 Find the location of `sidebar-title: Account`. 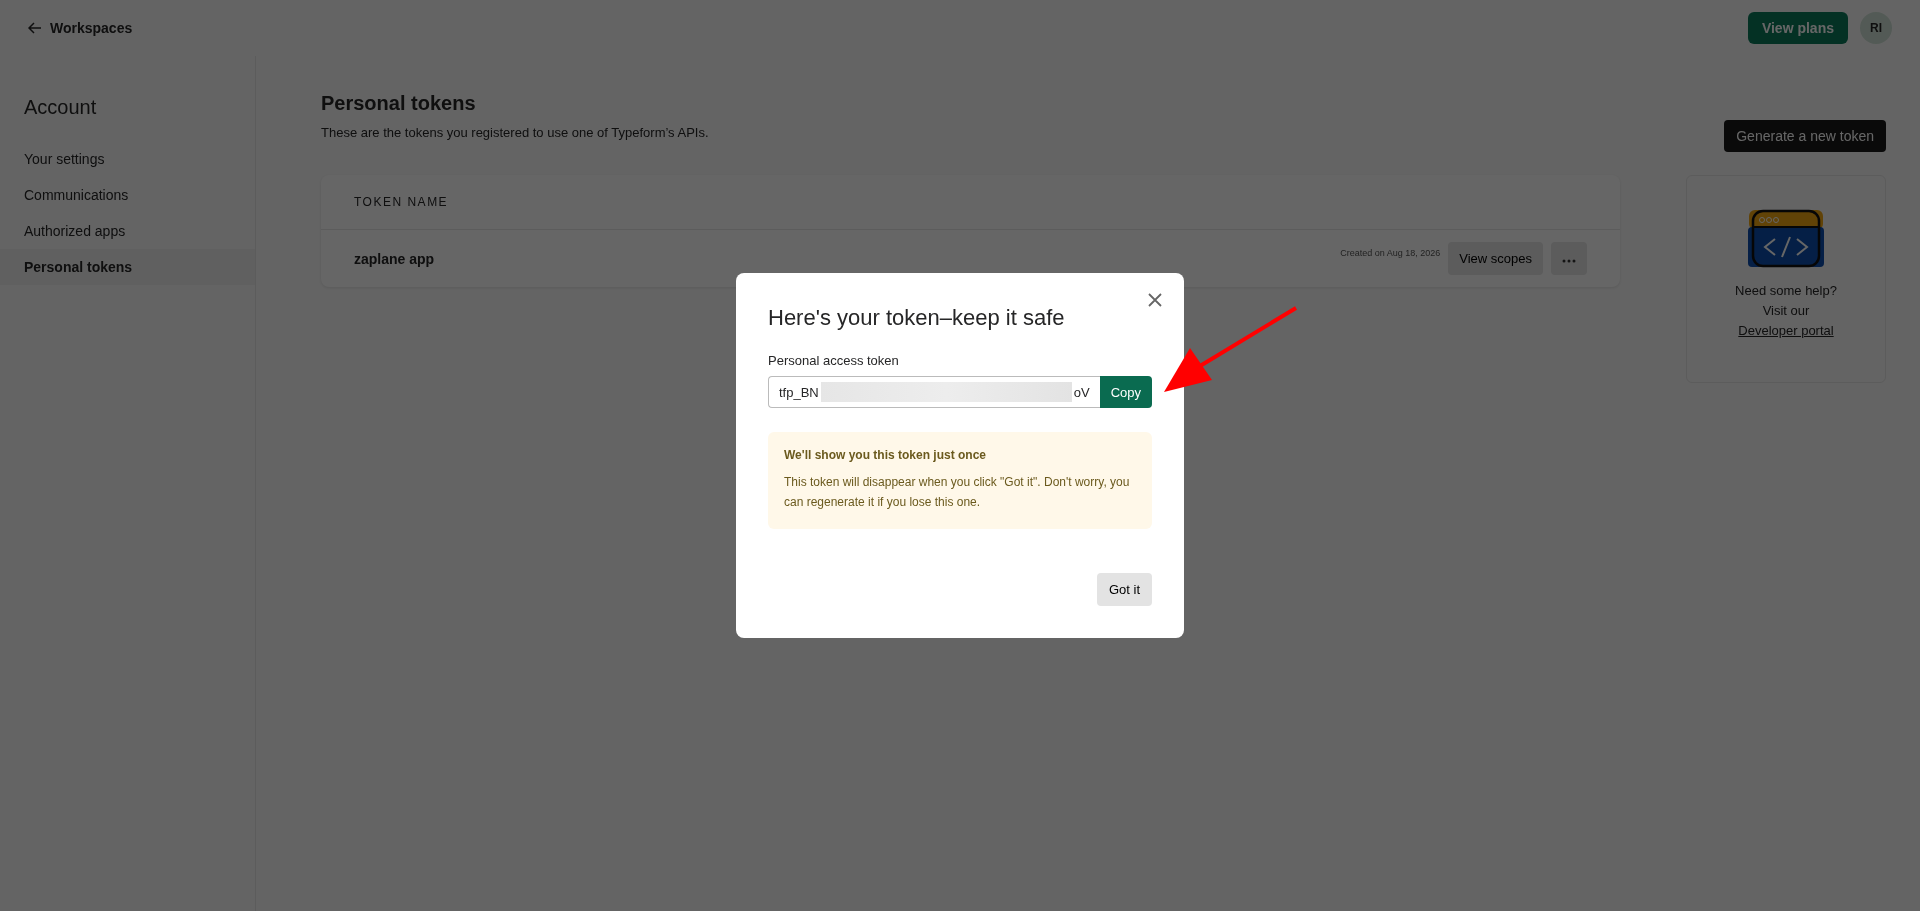

sidebar-title: Account is located at coordinates (60, 108).